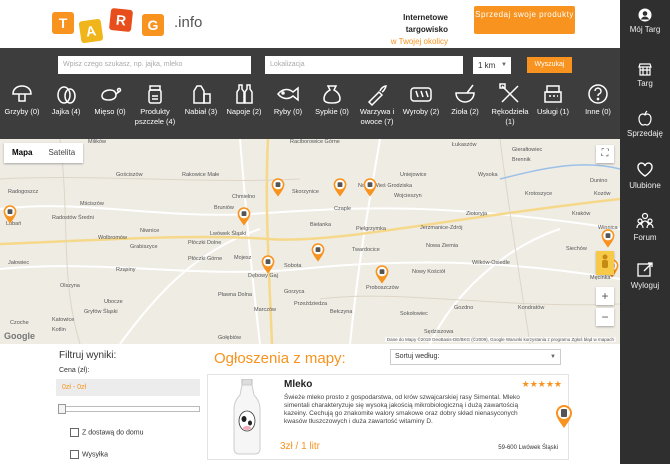 The image size is (670, 464). I want to click on sidebar-item-sprzedaje: Sprzedaję, so click(645, 124).